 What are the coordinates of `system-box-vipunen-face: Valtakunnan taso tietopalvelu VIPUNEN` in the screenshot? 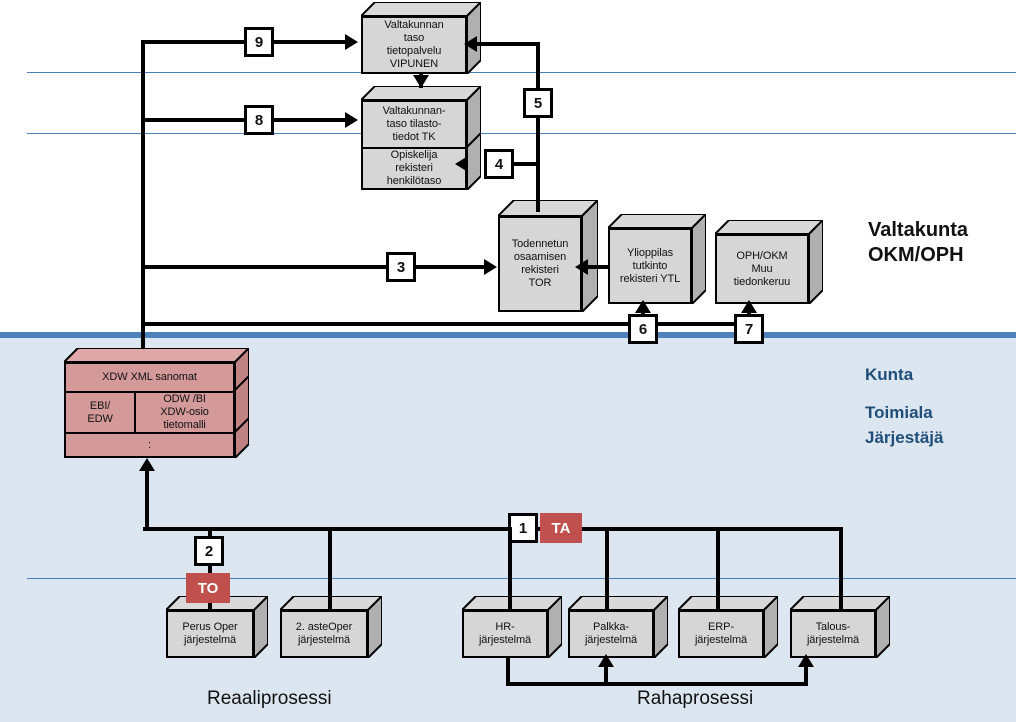 It's located at (414, 45).